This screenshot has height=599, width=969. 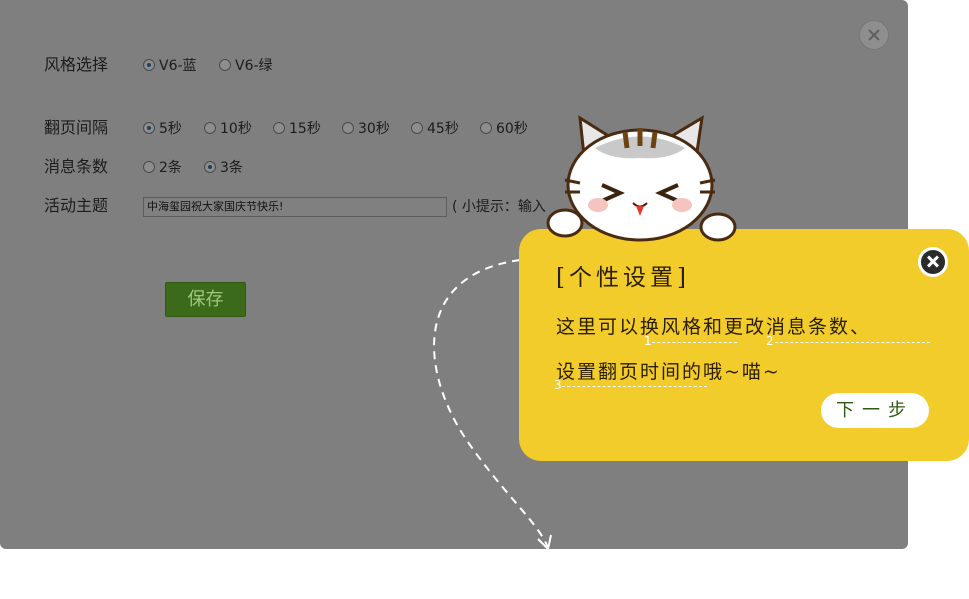 What do you see at coordinates (634, 386) in the screenshot?
I see `marker-3-line` at bounding box center [634, 386].